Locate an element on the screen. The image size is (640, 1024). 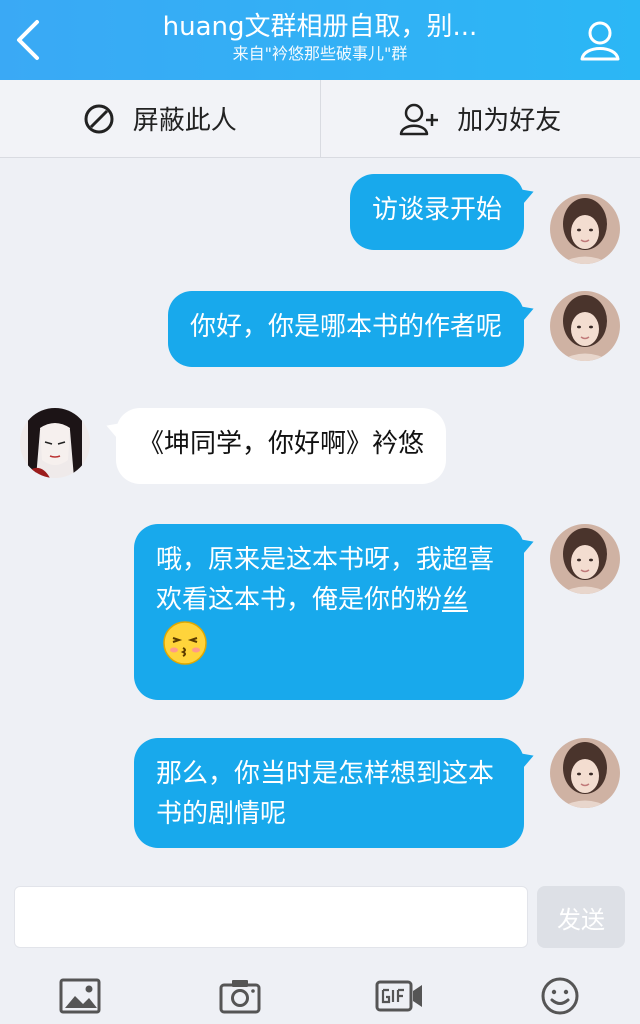
chat-title-area: huang文群相册自取，别... 来自"衿悠那些破事儿"群 is located at coordinates (320, 37).